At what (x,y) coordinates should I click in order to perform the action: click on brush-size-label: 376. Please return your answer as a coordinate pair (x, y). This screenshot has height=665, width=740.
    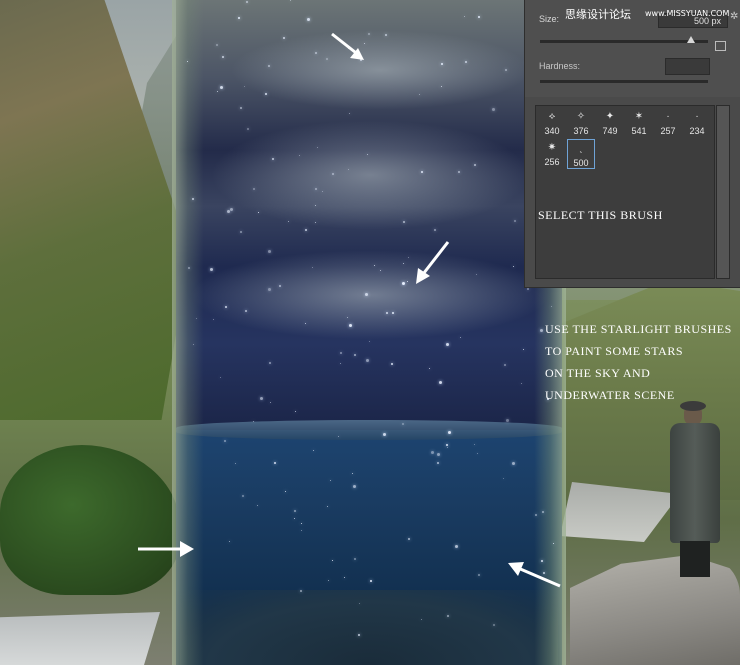
    Looking at the image, I should click on (581, 131).